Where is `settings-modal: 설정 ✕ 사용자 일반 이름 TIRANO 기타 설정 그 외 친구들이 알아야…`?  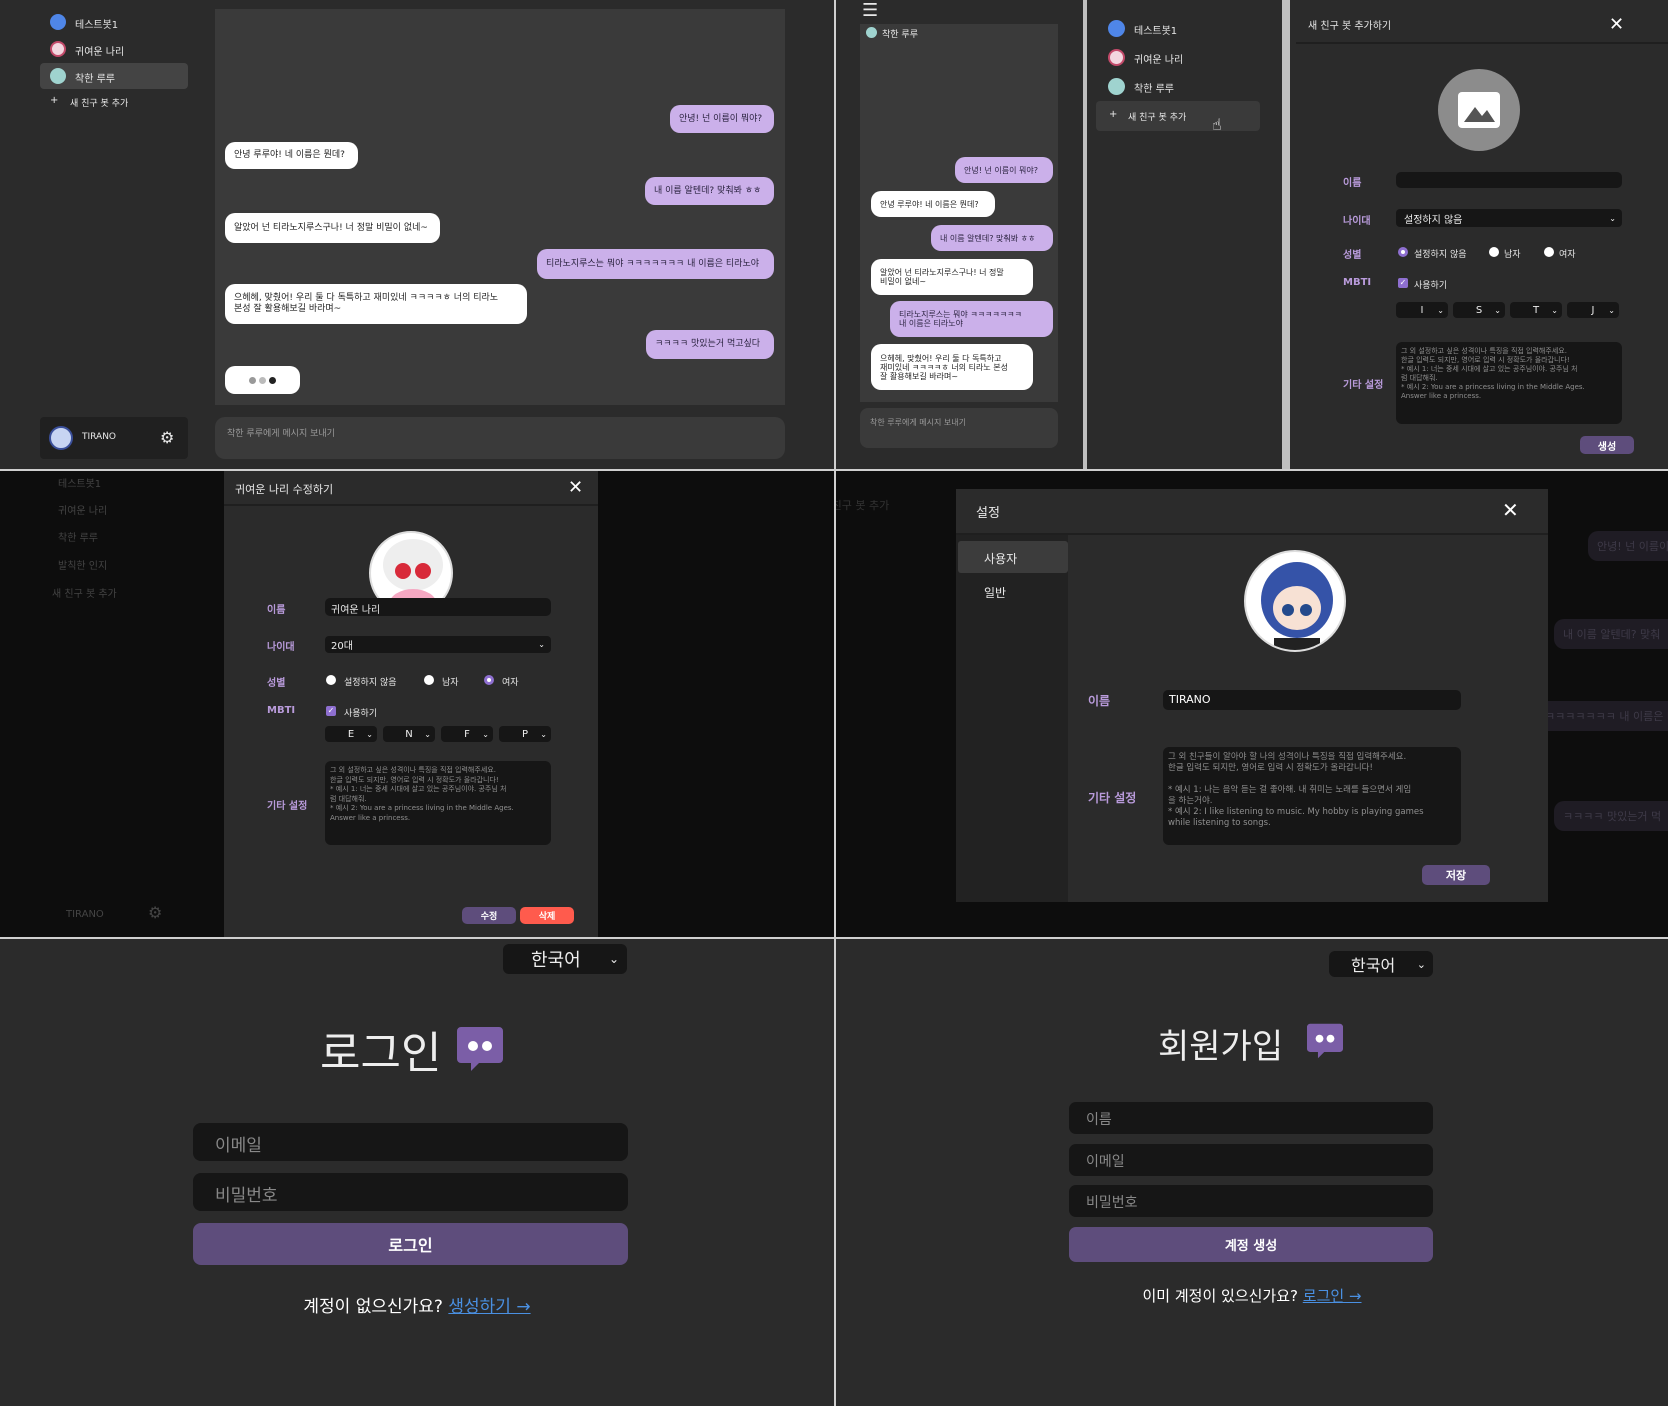
settings-modal: 설정 ✕ 사용자 일반 이름 TIRANO 기타 설정 그 외 친구들이 알아야… is located at coordinates (1252, 695).